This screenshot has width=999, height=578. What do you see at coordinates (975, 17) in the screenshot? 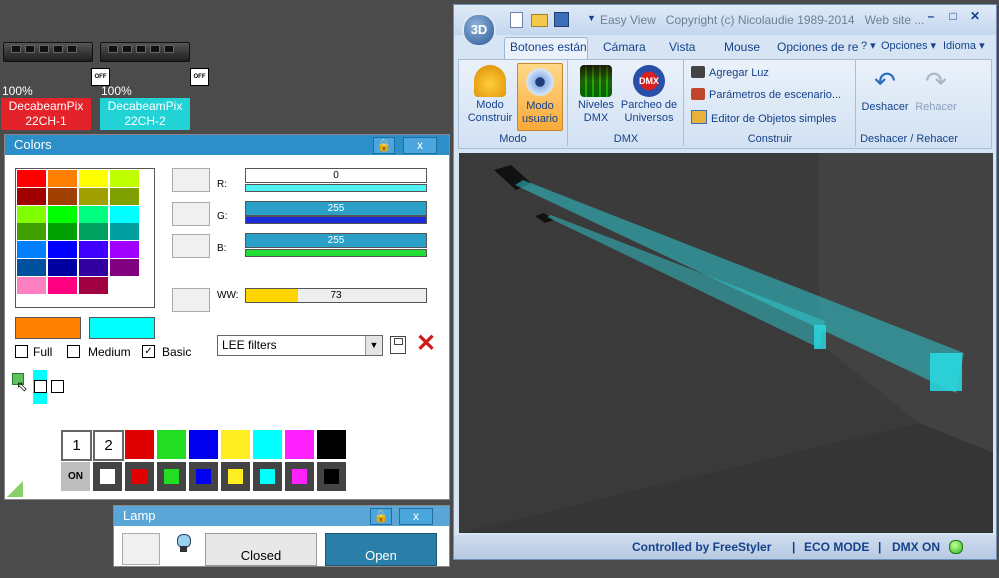
I see `close-button: ✕` at bounding box center [975, 17].